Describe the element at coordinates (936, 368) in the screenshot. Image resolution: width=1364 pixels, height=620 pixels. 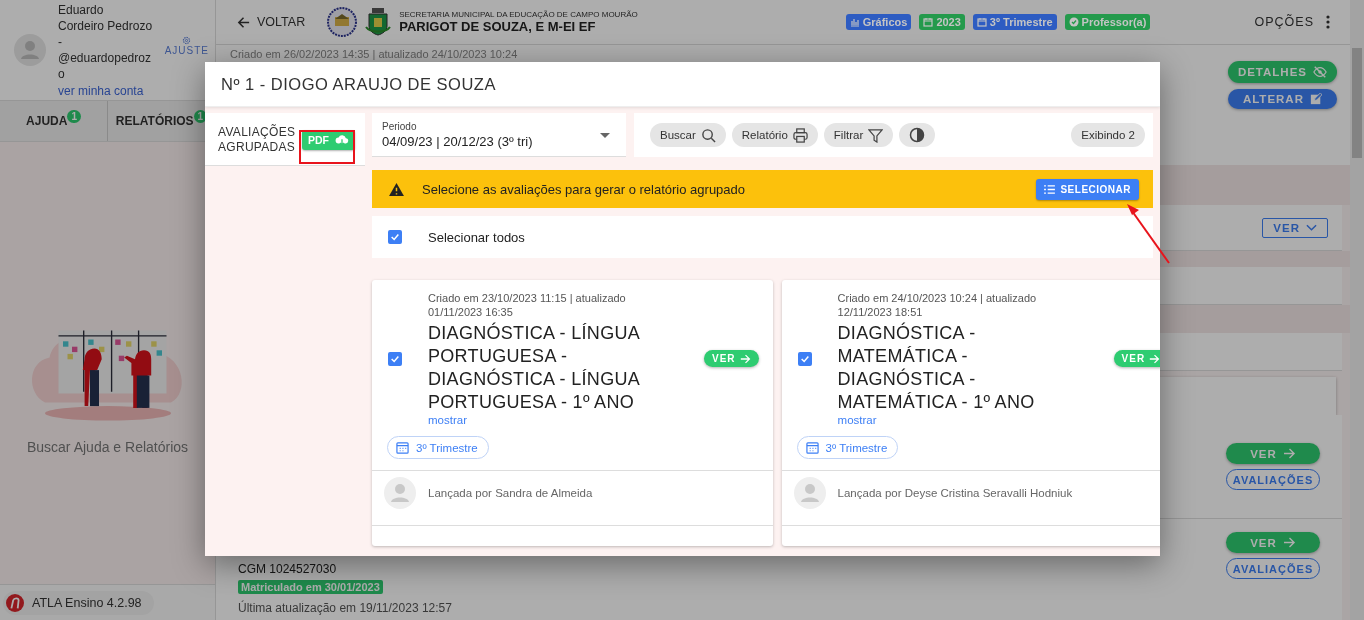
I see `evaluation-title: DIAGNÓSTICA - MATEMÁTICA - DIAGNÓSTICA - MATEMÁTICA - 1º ANO` at that location.